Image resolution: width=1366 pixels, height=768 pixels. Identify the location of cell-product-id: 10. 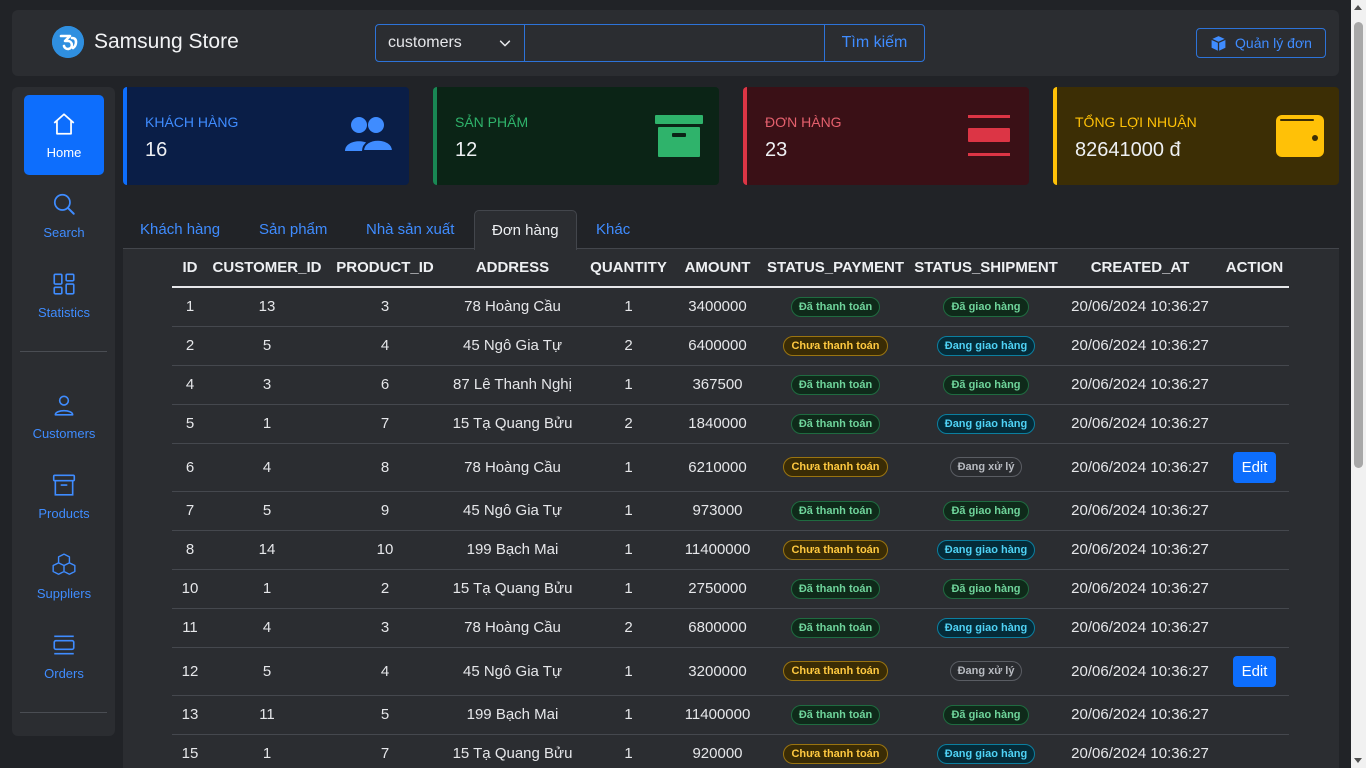
(385, 550).